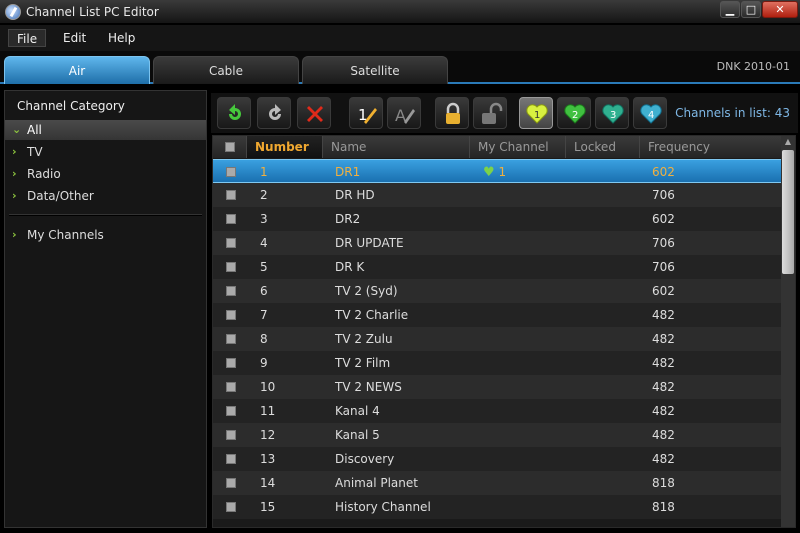  Describe the element at coordinates (497, 435) in the screenshot. I see `table-row: 12 Kanal 5 482` at that location.